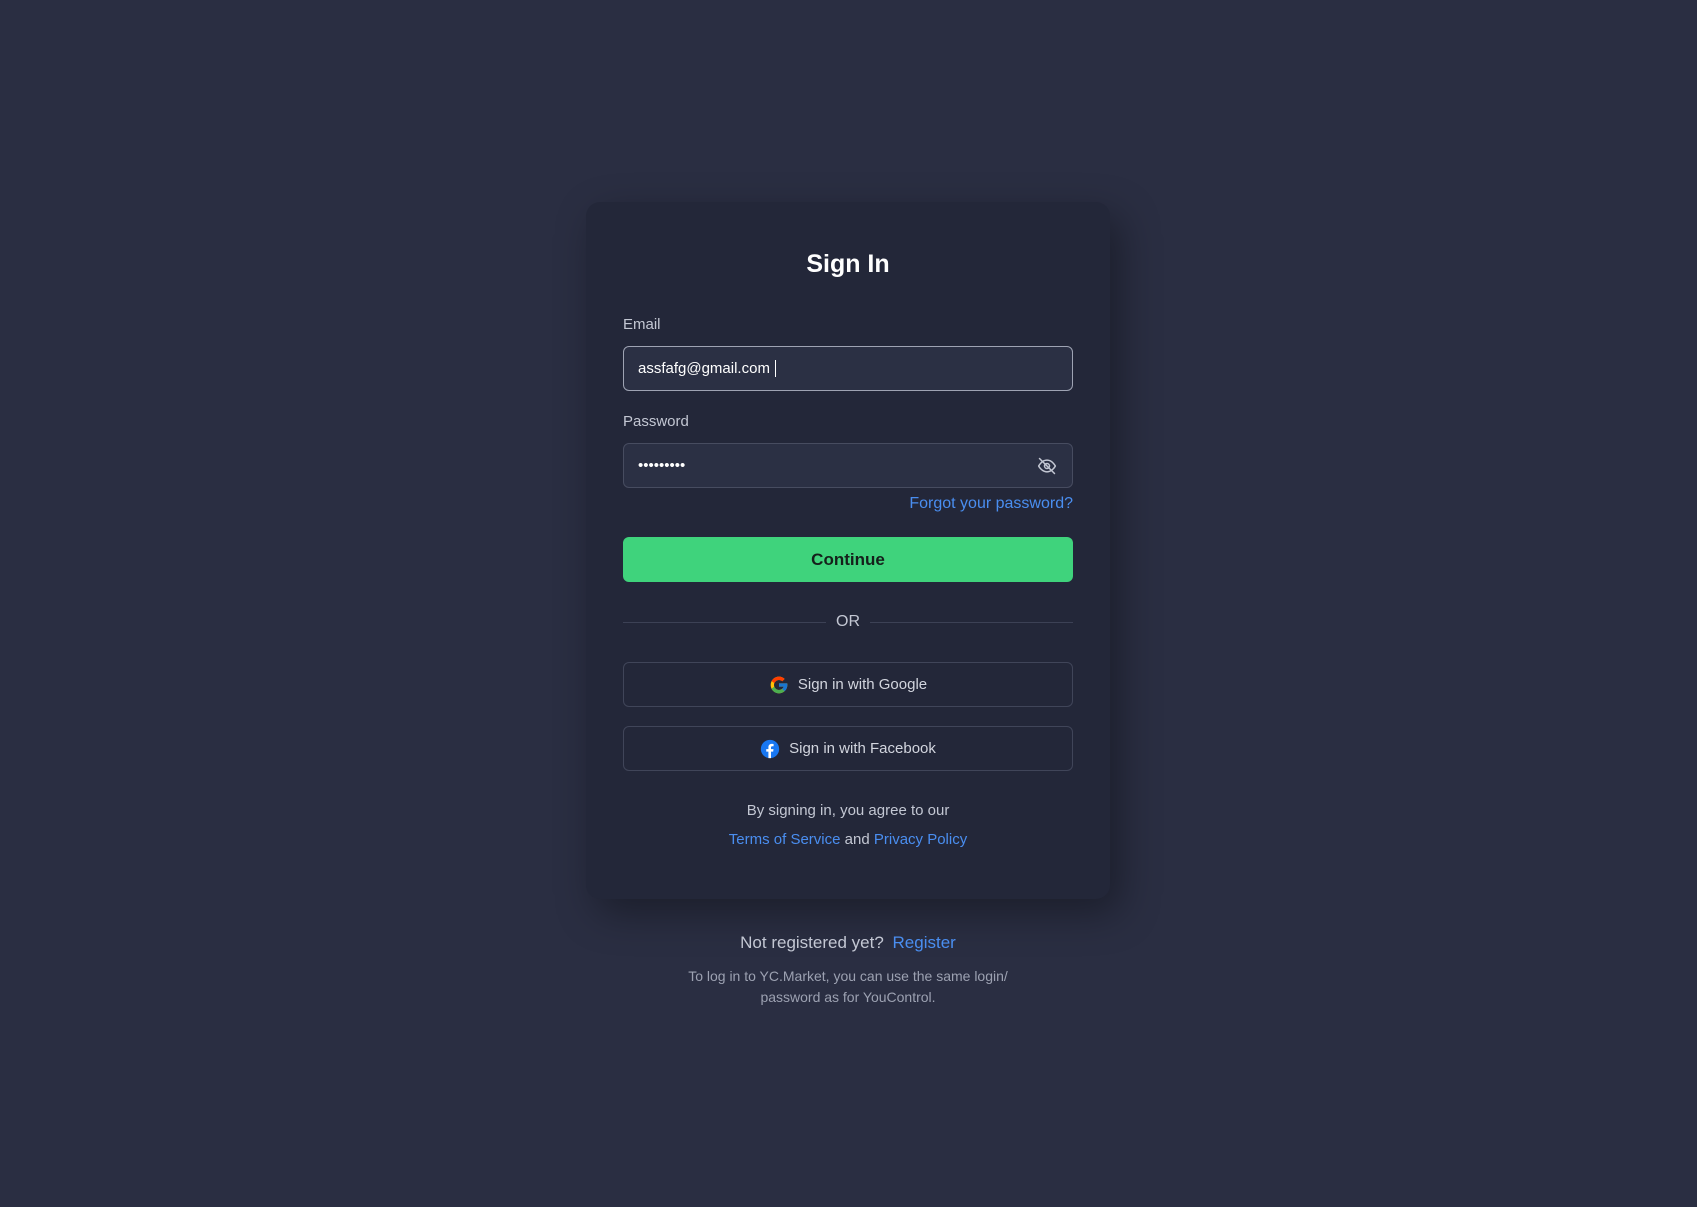 Image resolution: width=1697 pixels, height=1207 pixels. I want to click on google-icon, so click(779, 685).